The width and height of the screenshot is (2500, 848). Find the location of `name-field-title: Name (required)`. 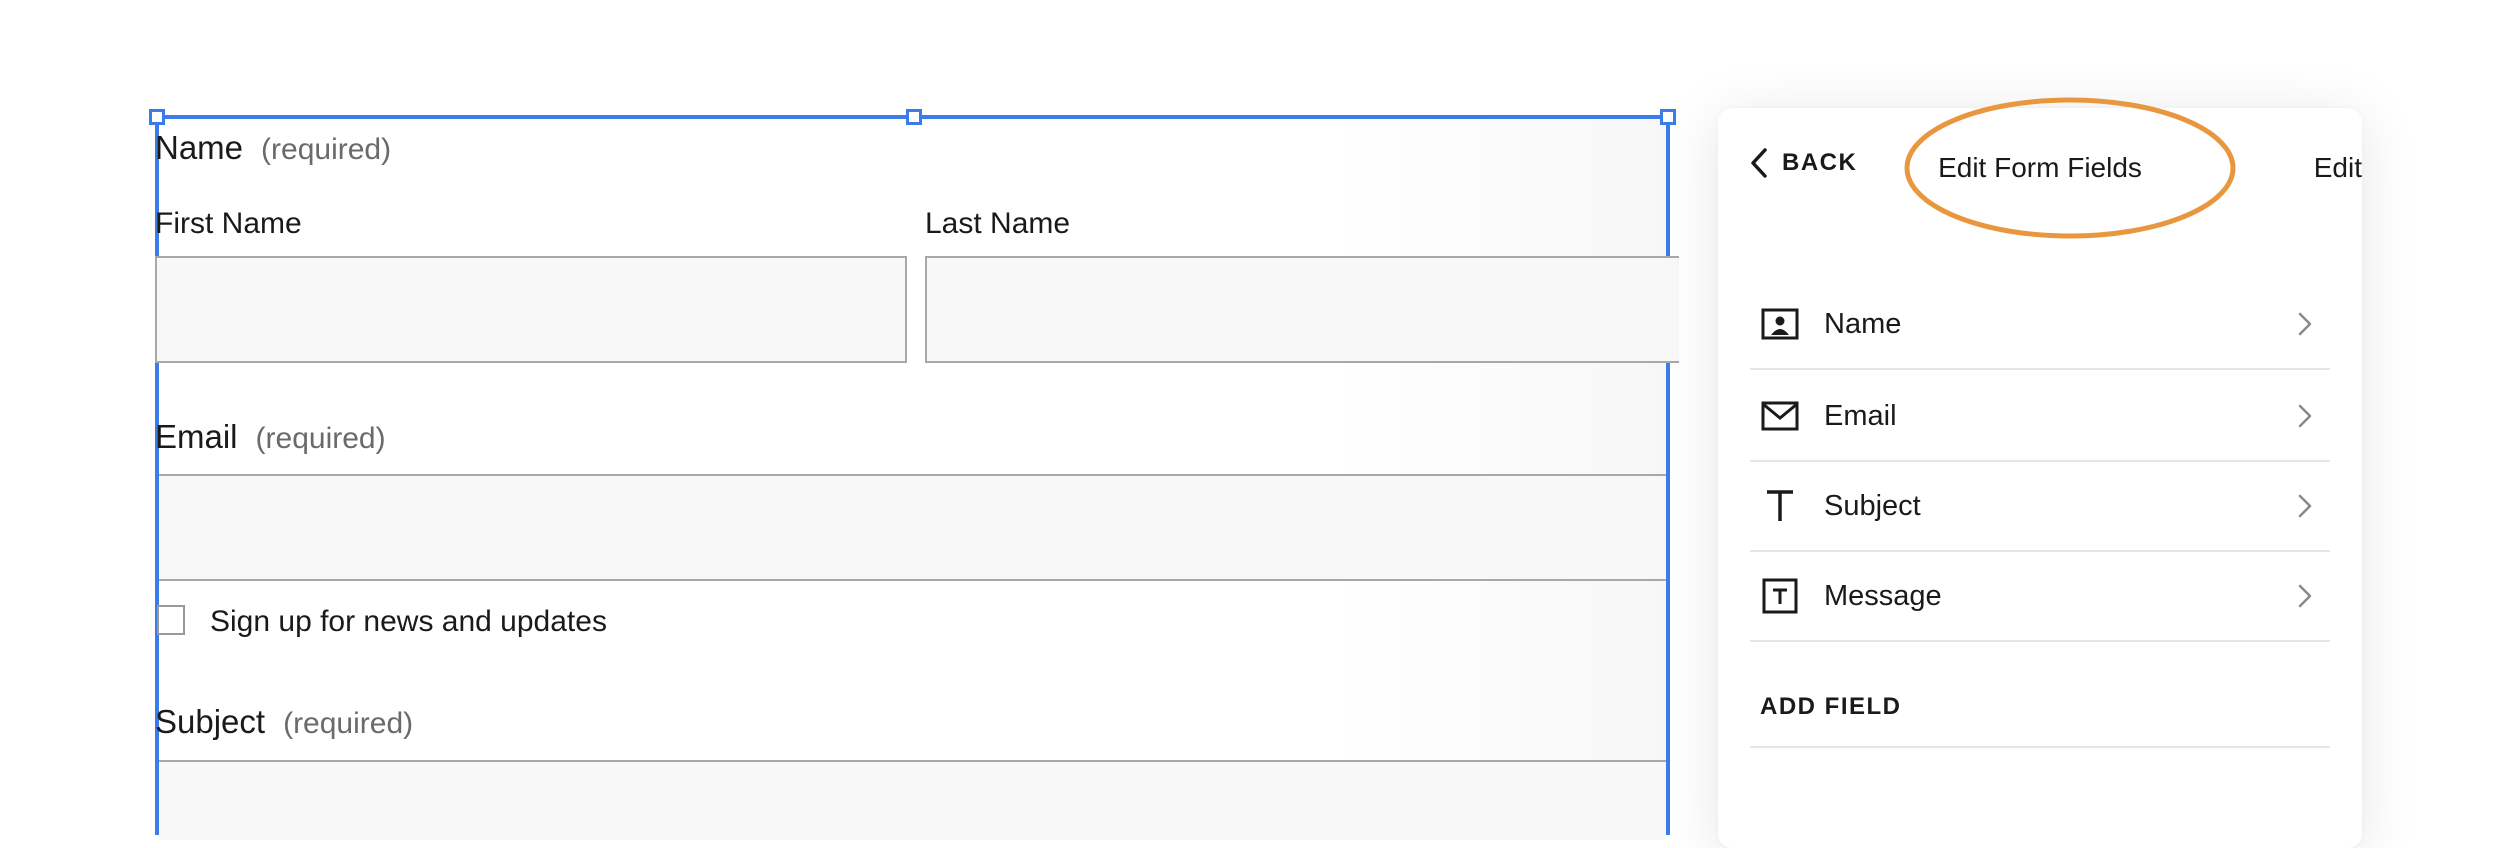

name-field-title: Name (required) is located at coordinates (273, 148).